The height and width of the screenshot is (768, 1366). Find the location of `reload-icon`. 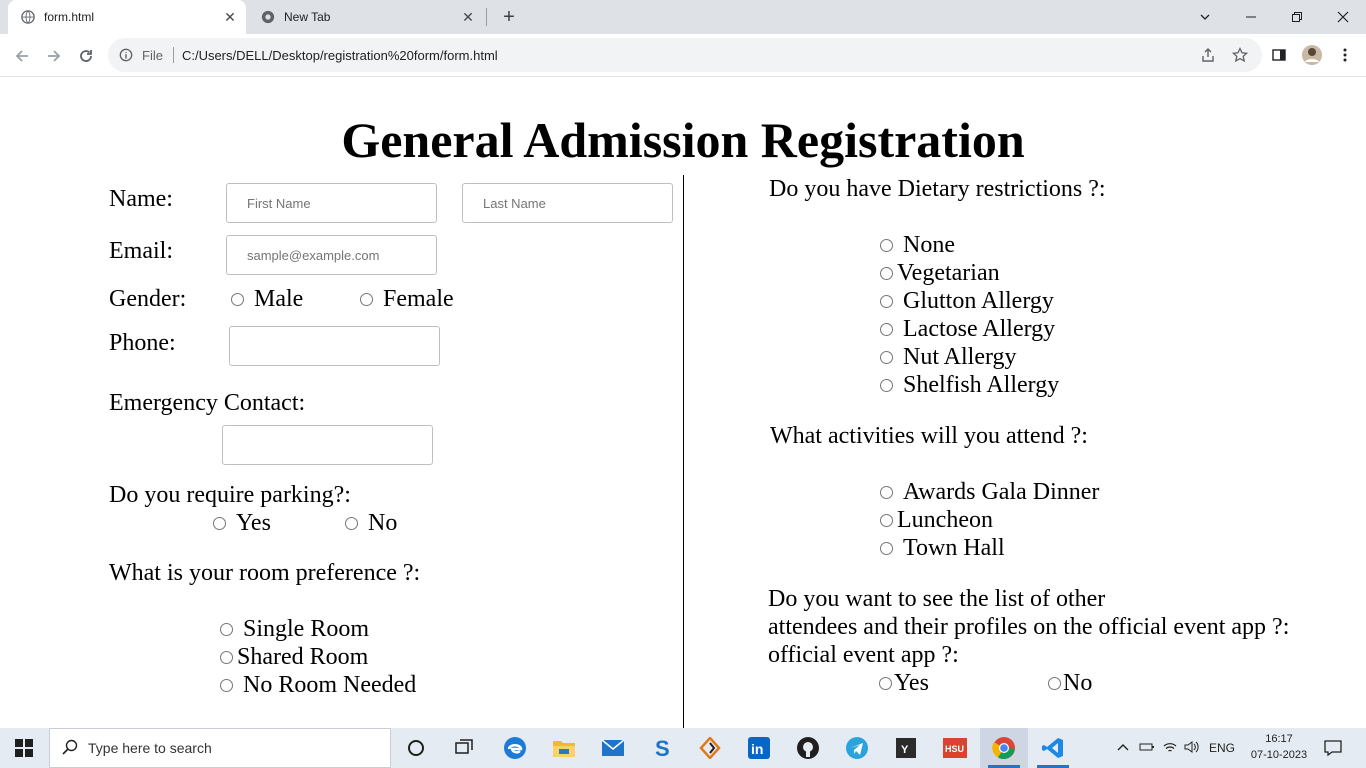

reload-icon is located at coordinates (86, 56).